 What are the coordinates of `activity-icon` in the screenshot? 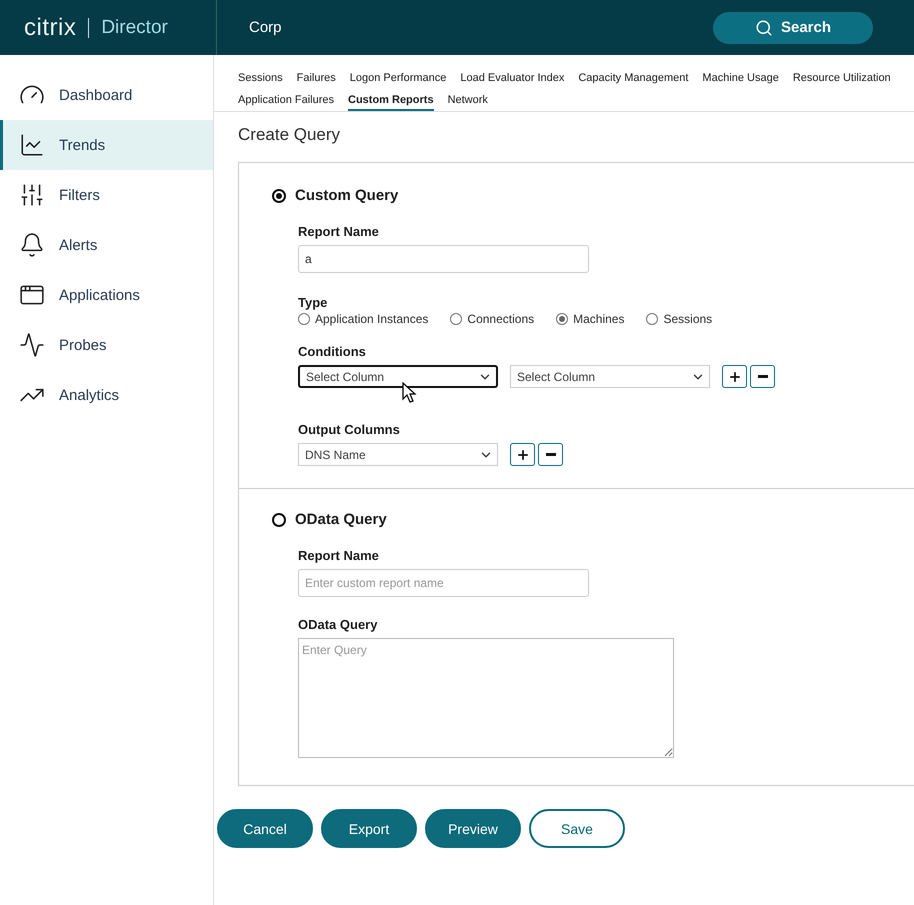 It's located at (32, 345).